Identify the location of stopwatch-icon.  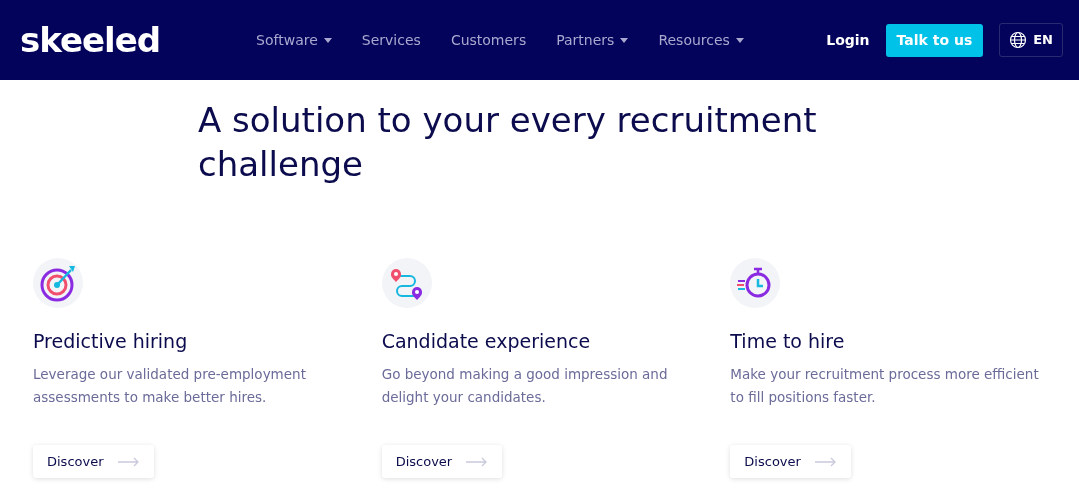
(755, 283).